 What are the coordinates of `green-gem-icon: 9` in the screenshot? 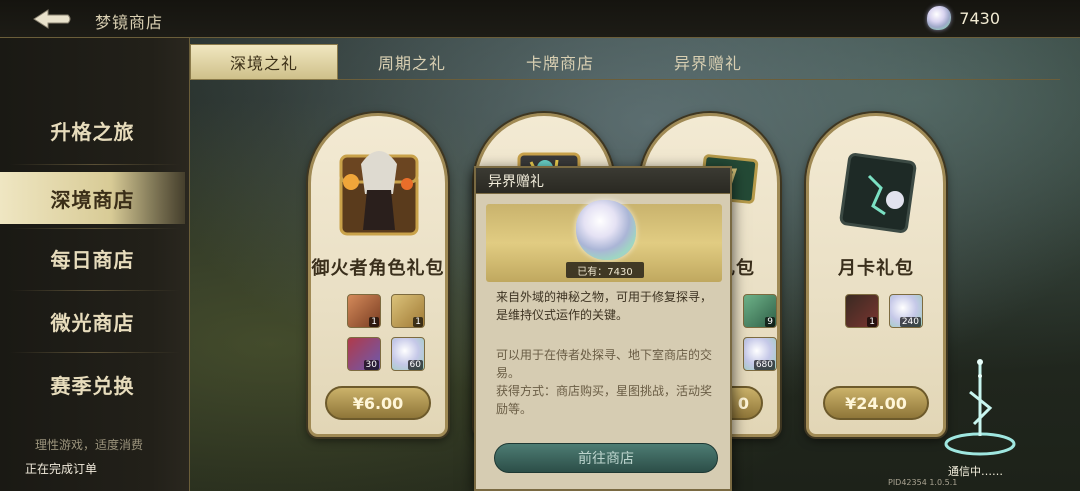 It's located at (760, 311).